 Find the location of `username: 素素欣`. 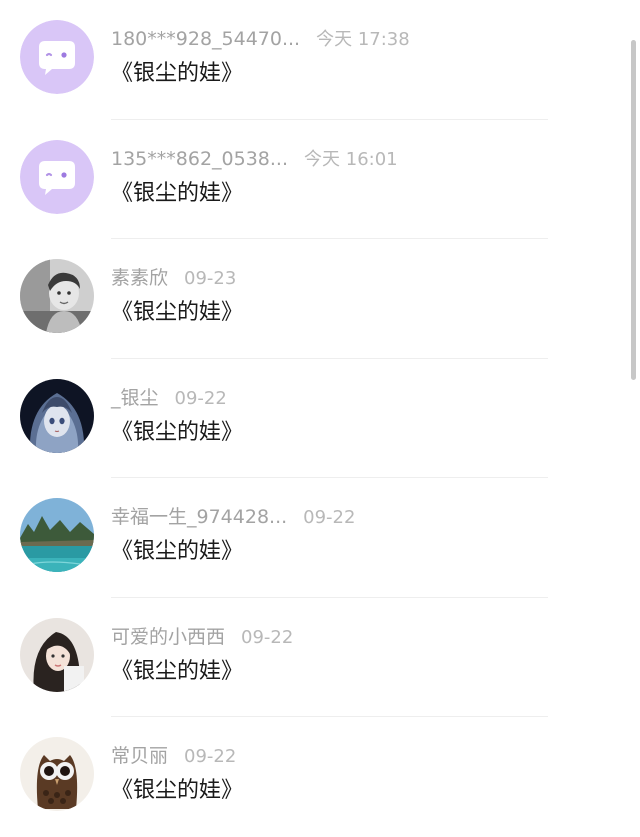

username: 素素欣 is located at coordinates (139, 278).